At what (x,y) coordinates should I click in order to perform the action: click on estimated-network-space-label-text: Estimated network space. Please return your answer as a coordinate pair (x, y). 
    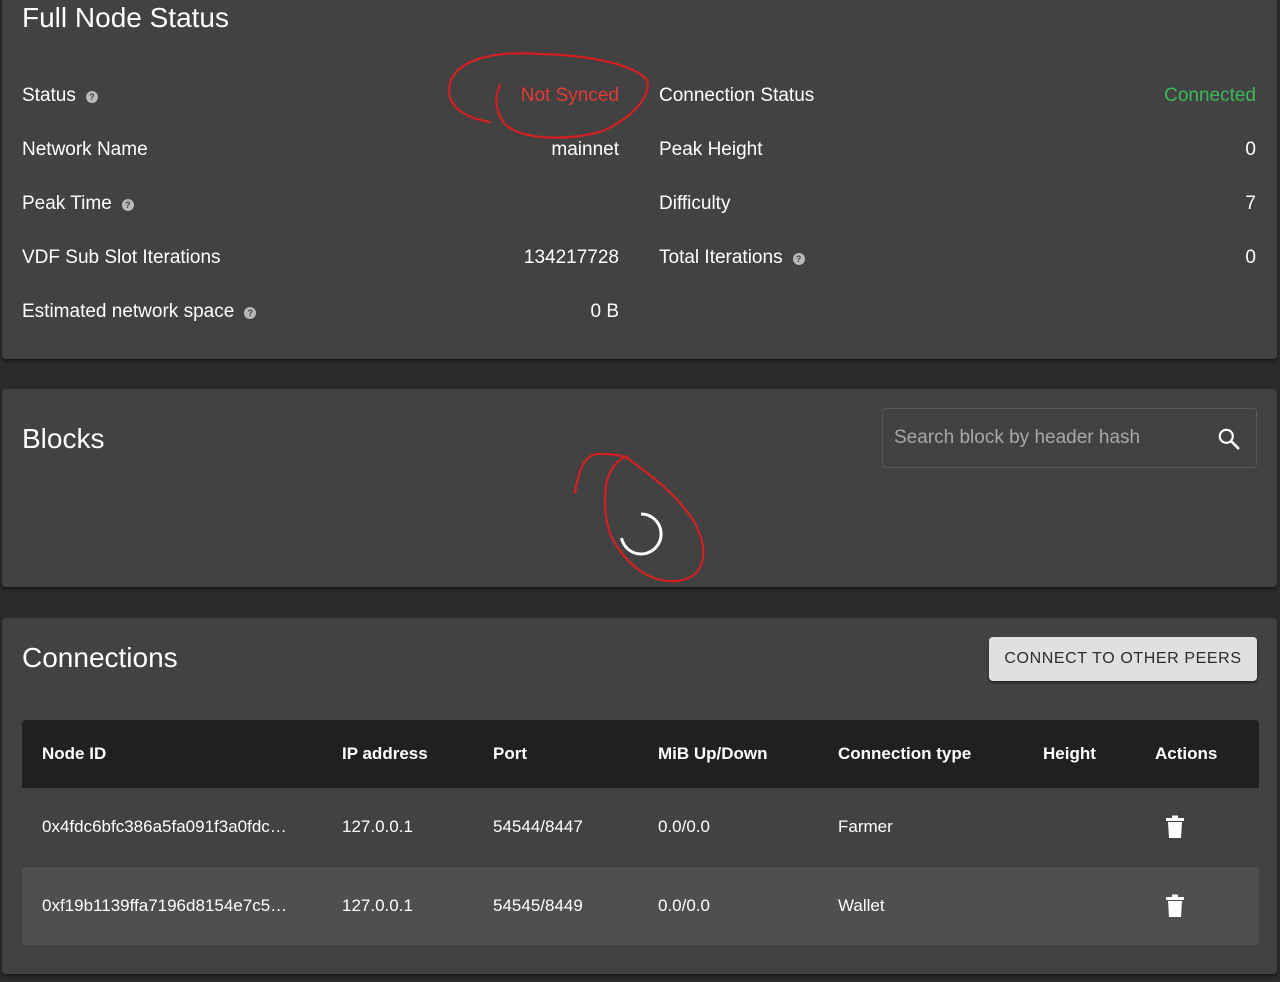
    Looking at the image, I should click on (128, 311).